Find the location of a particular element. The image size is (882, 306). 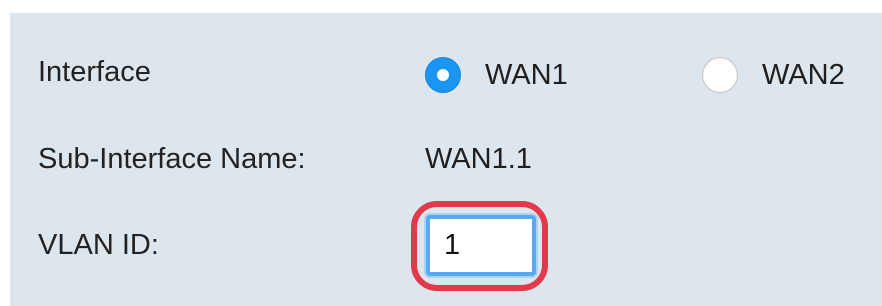

radio-wan1-label: WAN1 is located at coordinates (526, 75).